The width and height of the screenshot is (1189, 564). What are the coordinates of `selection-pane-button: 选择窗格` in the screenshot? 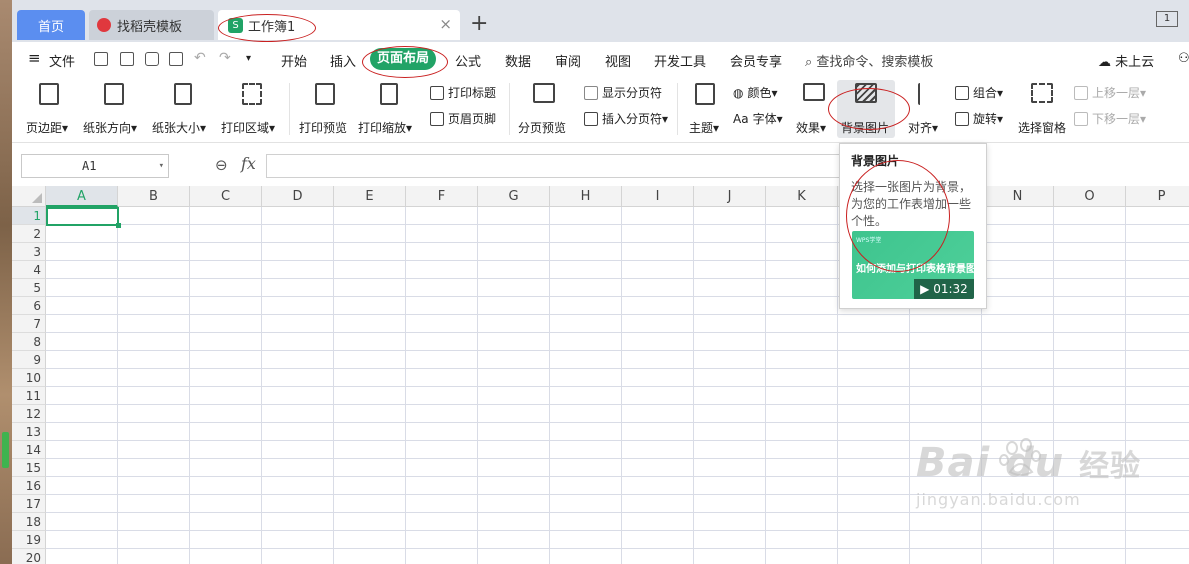 It's located at (1042, 109).